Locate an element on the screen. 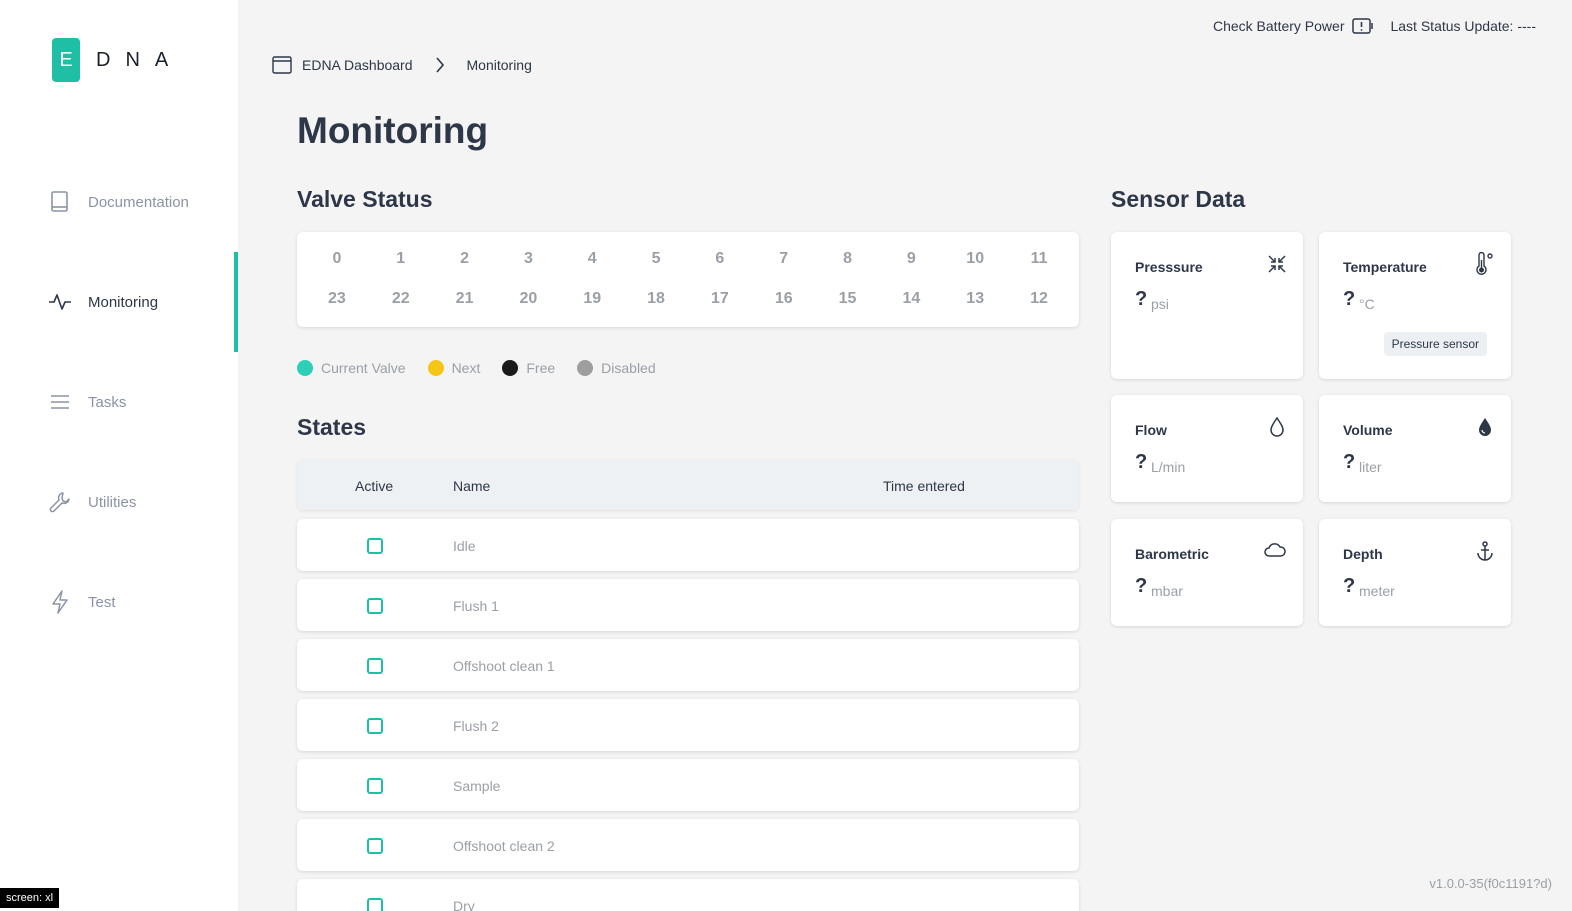 The height and width of the screenshot is (911, 1572). sidebar-item-documentation: Documentation is located at coordinates (119, 202).